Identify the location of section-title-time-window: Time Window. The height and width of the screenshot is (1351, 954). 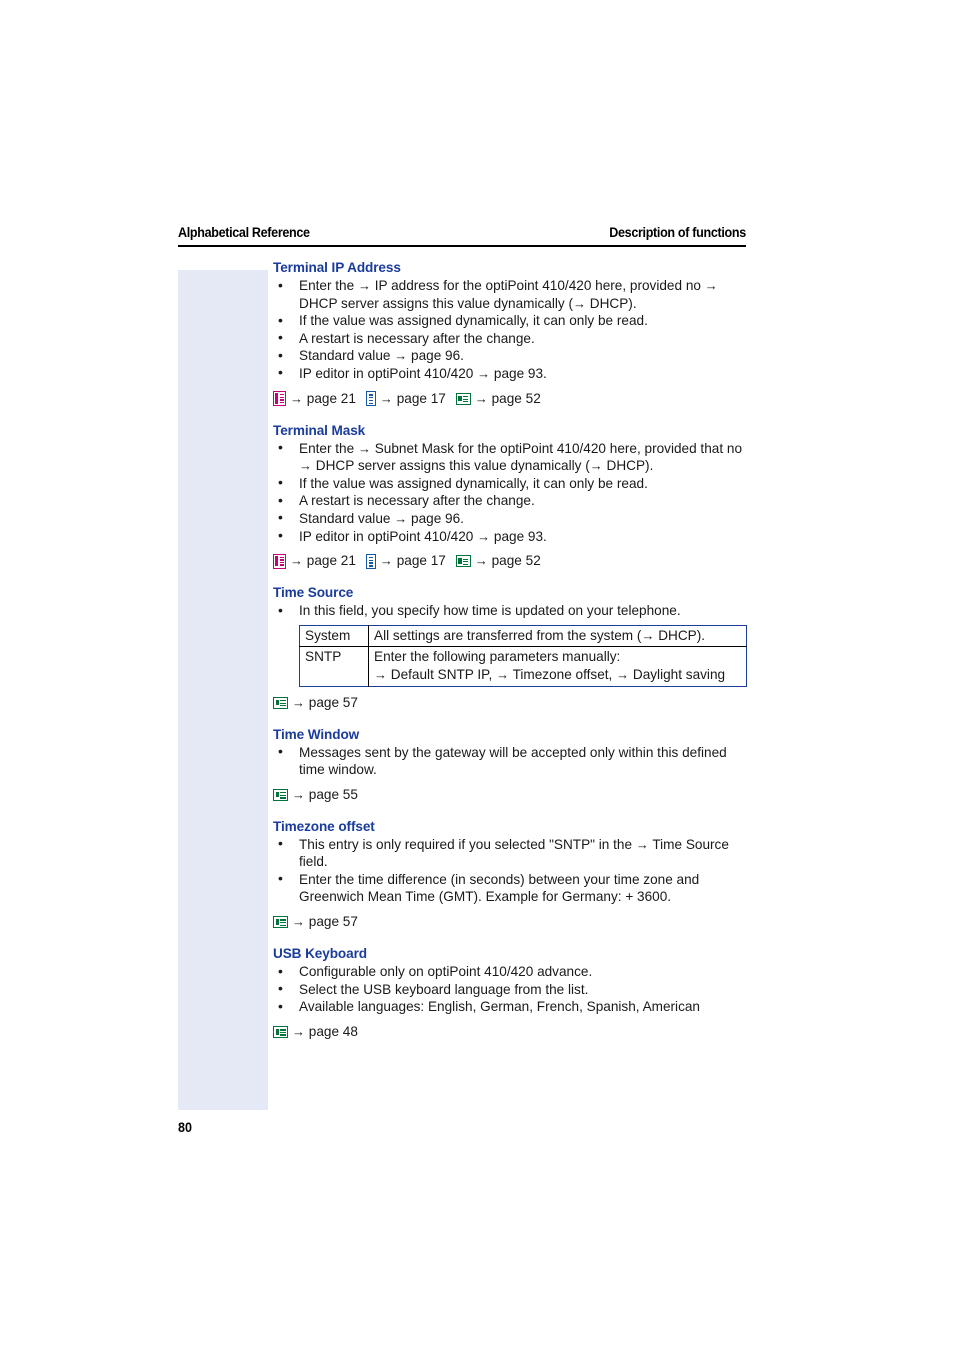
(316, 734).